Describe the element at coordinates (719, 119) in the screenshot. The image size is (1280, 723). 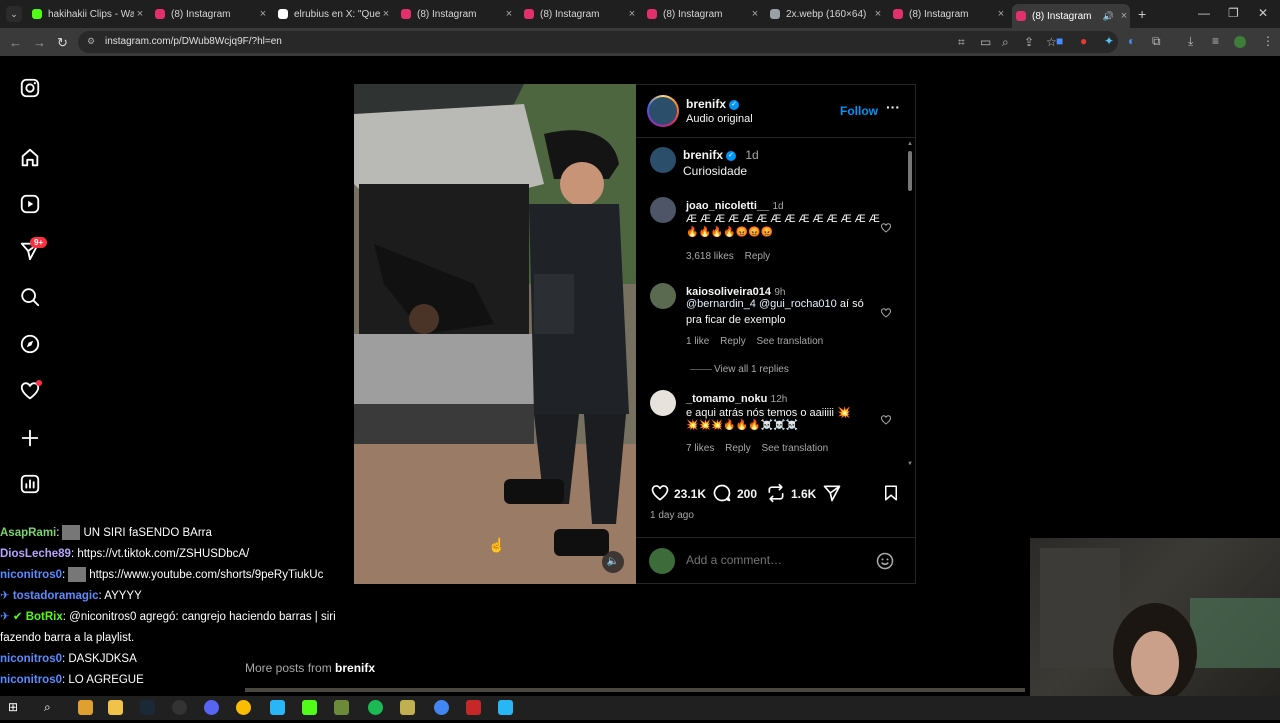
I see `audio-label: Audio original` at that location.